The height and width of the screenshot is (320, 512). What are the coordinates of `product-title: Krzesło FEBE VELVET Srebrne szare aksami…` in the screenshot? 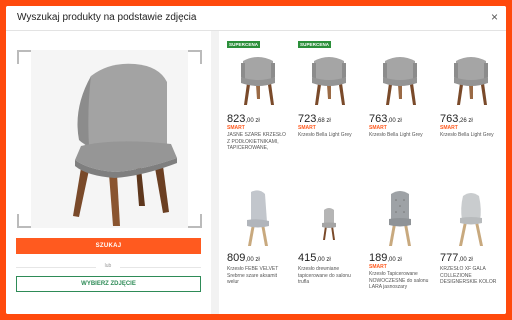 It's located at (258, 276).